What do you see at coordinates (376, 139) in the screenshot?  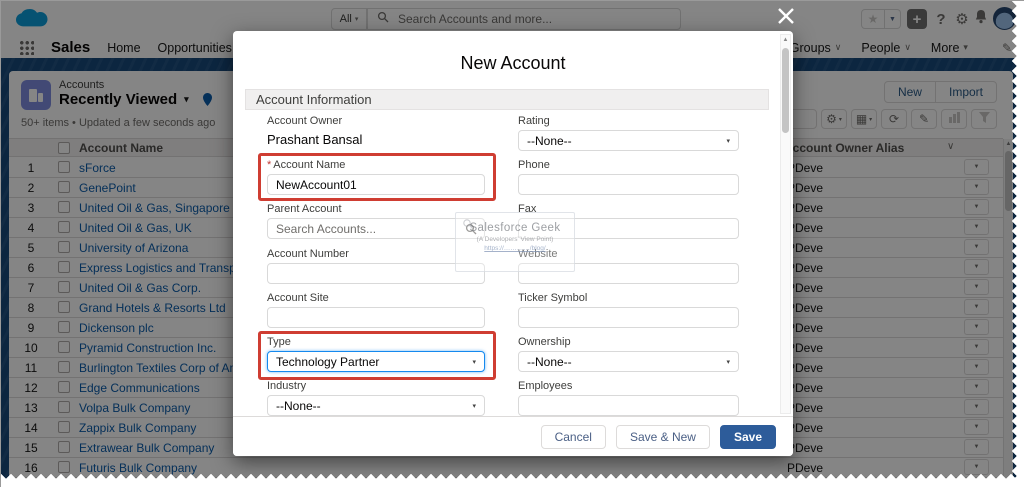 I see `account-owner-value: Prashant Bansal` at bounding box center [376, 139].